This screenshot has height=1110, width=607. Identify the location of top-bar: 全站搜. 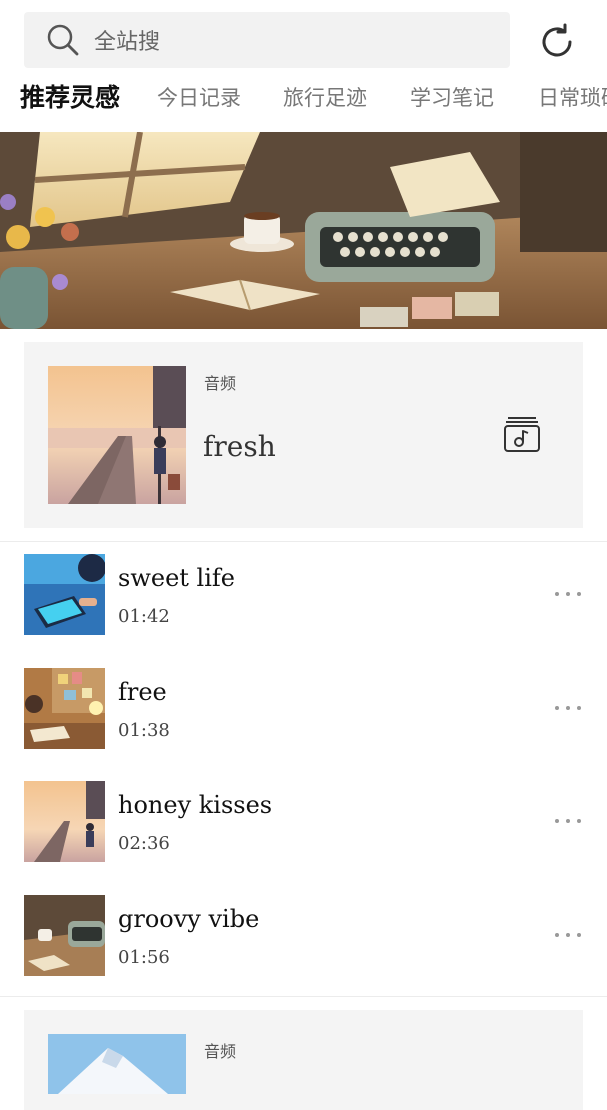
(303, 39).